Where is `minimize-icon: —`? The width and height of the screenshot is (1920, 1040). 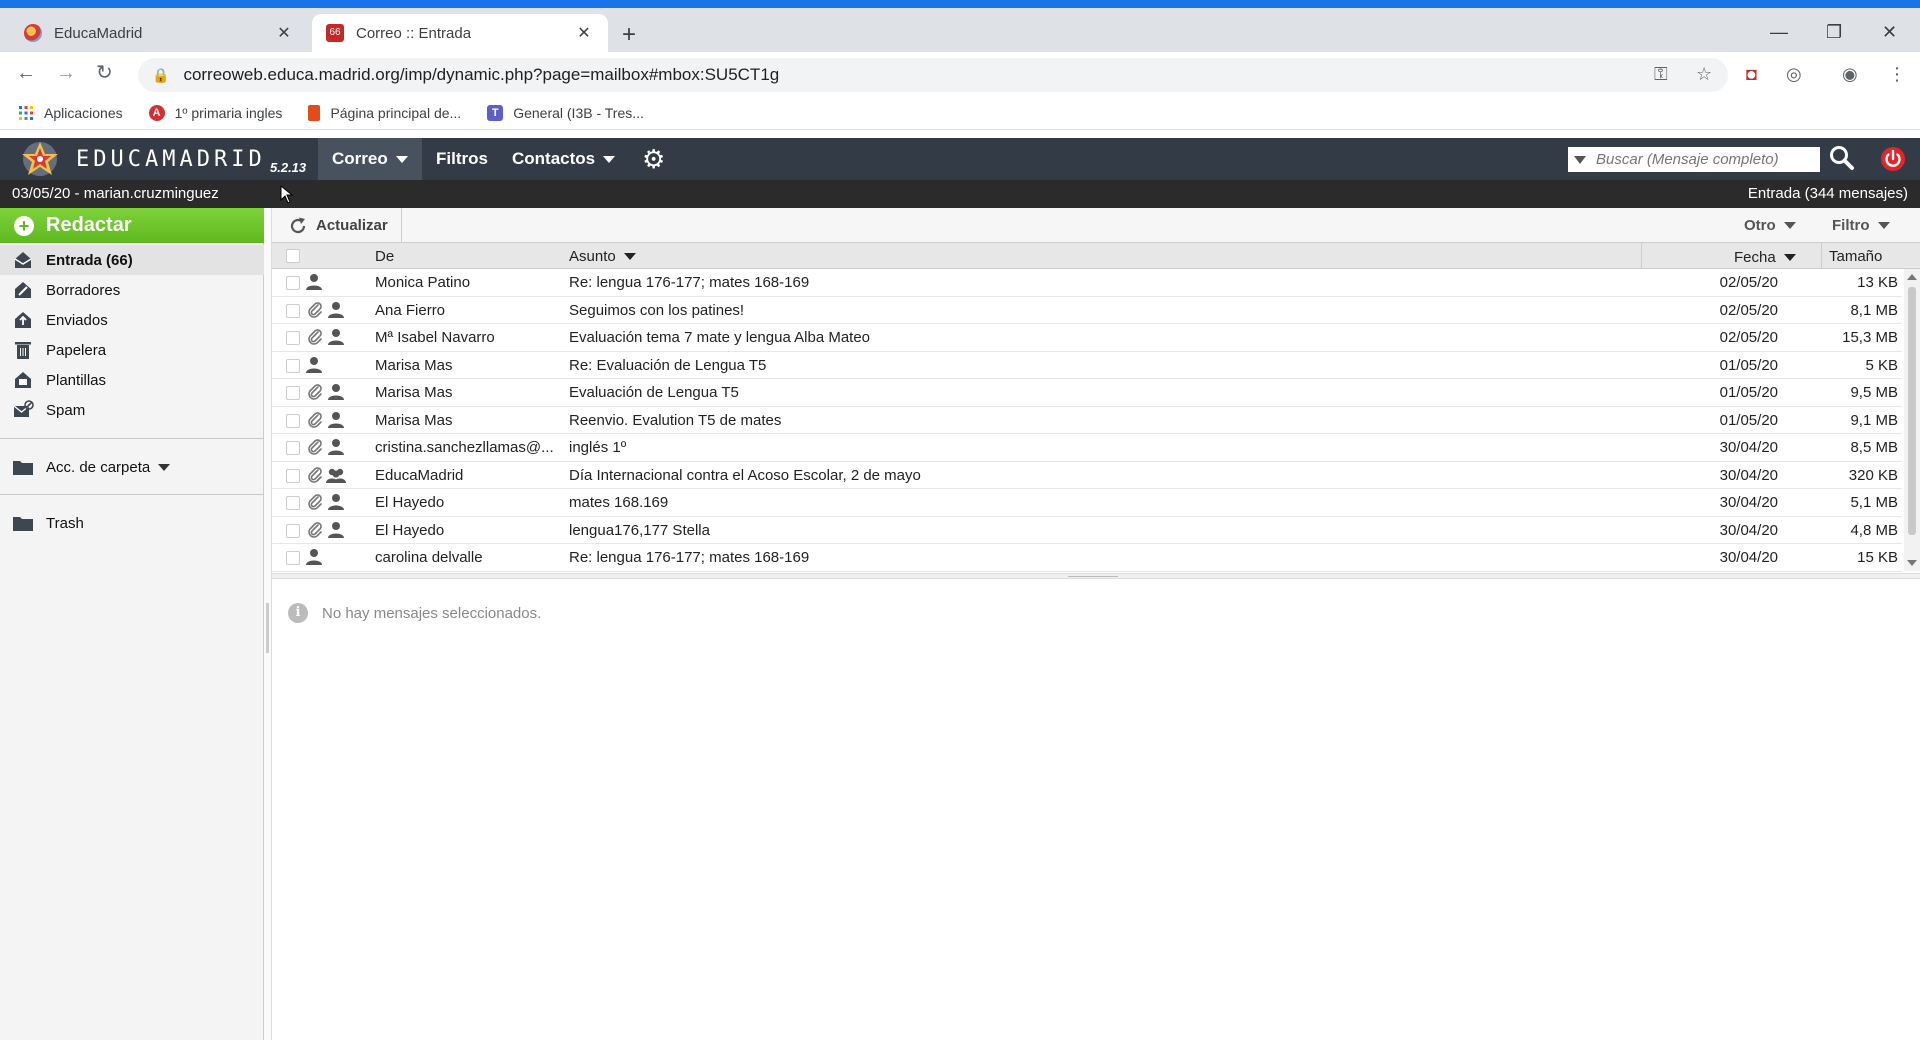 minimize-icon: — is located at coordinates (1779, 32).